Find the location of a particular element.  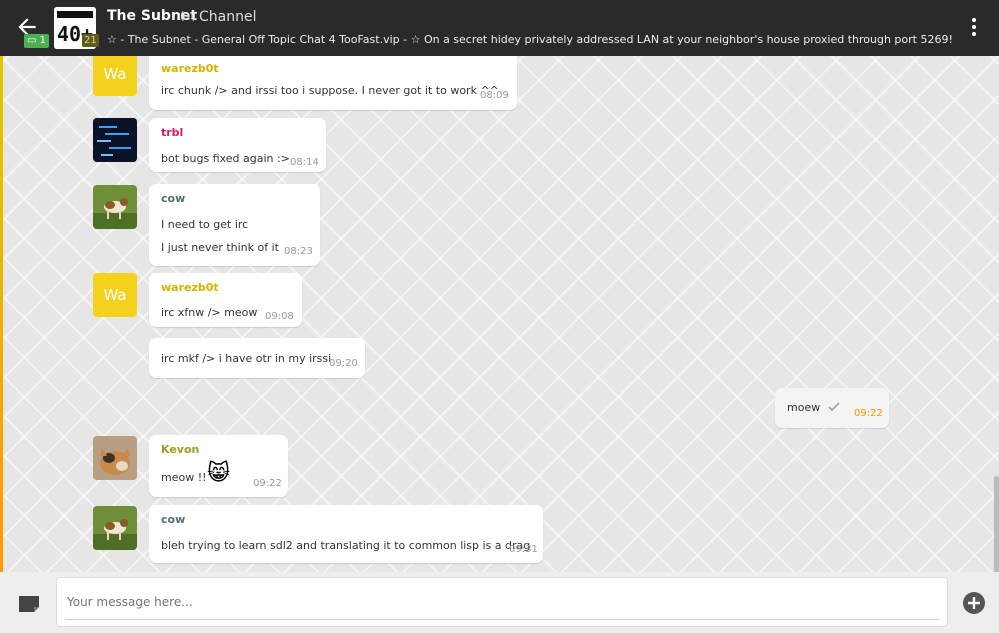

member-count-badge: 21 is located at coordinates (90, 40).